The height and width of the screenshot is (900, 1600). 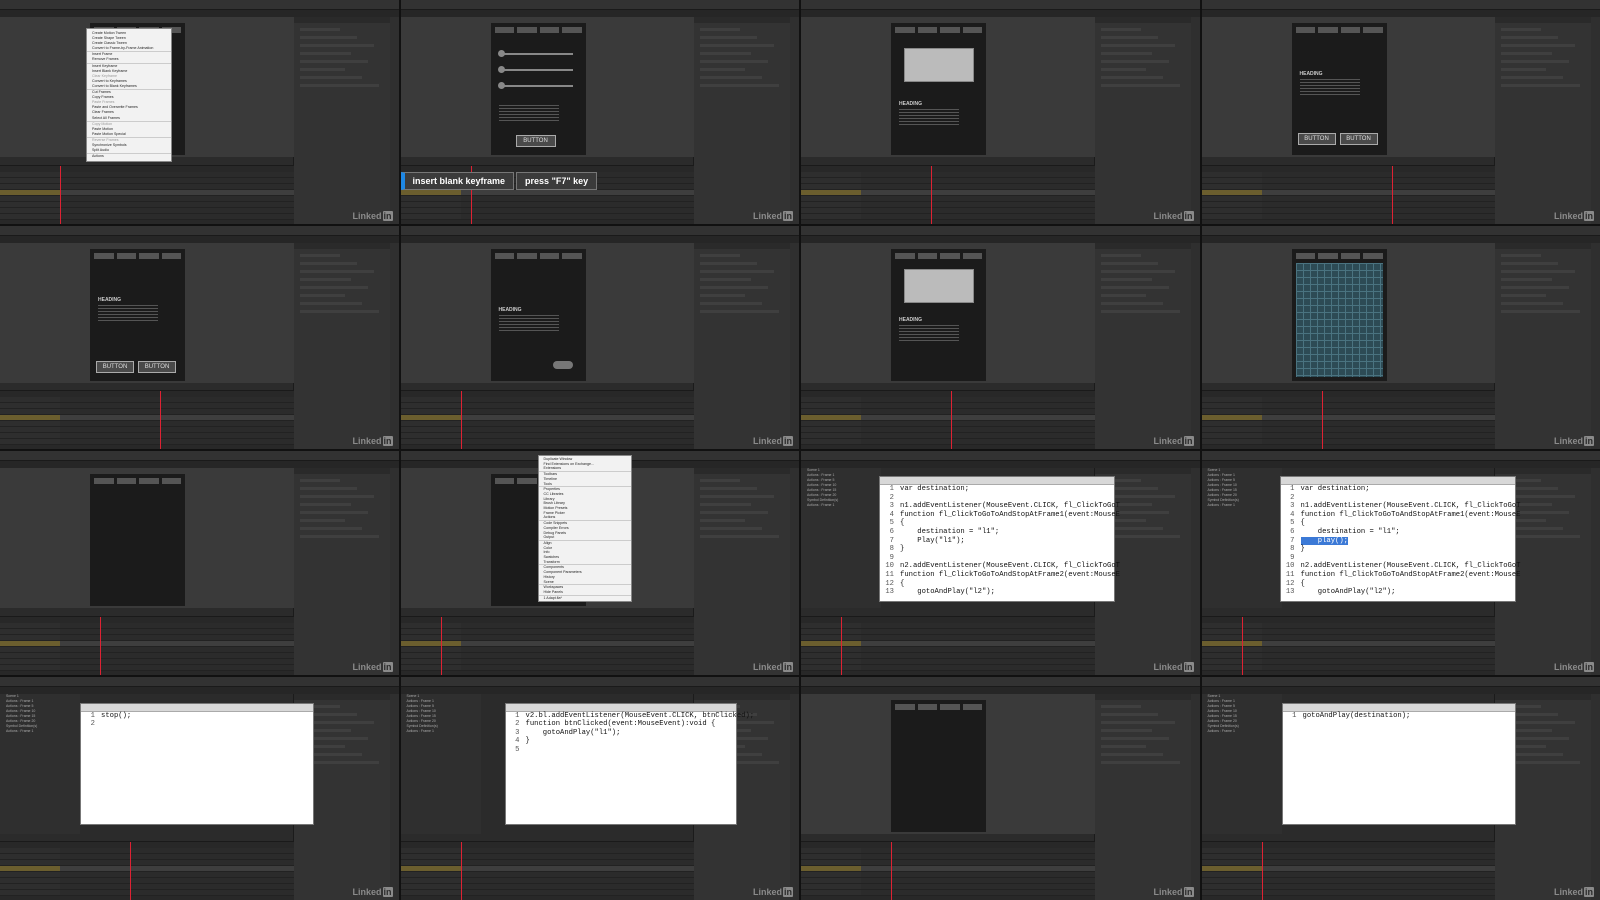 I want to click on code-line: 7 Play("l1");, so click(x=997, y=541).